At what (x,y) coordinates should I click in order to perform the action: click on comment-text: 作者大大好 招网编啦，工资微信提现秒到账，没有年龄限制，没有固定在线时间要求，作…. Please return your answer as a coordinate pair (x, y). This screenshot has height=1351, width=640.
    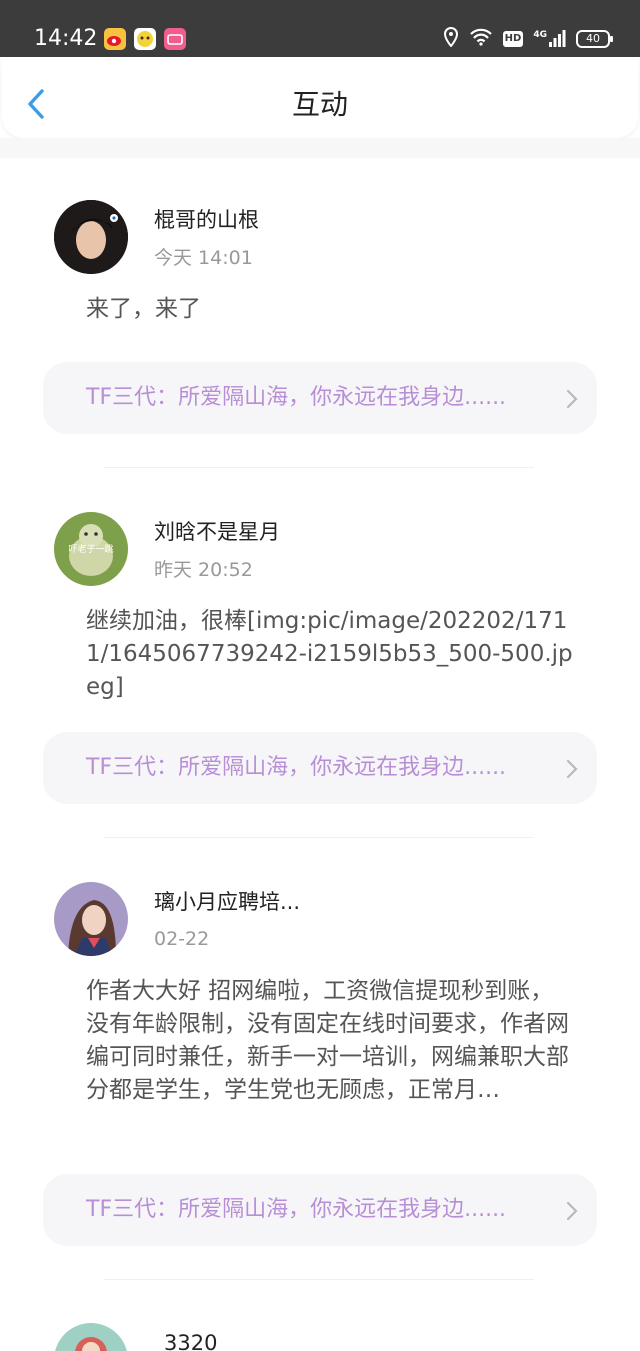
    Looking at the image, I should click on (327, 1040).